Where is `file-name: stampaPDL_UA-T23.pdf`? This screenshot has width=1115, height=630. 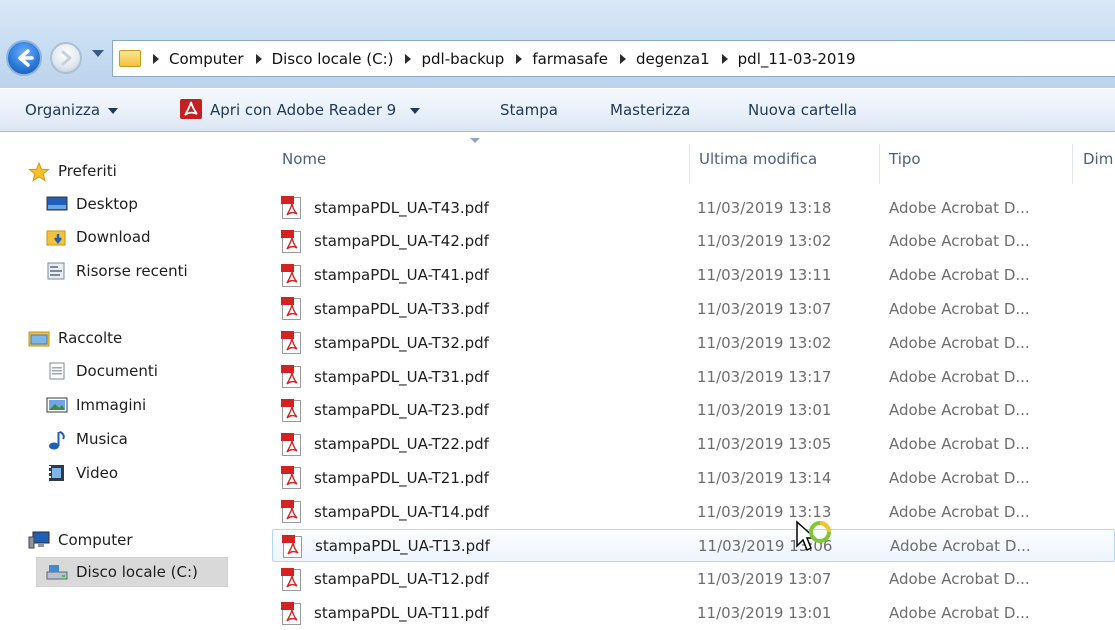
file-name: stampaPDL_UA-T23.pdf is located at coordinates (401, 410).